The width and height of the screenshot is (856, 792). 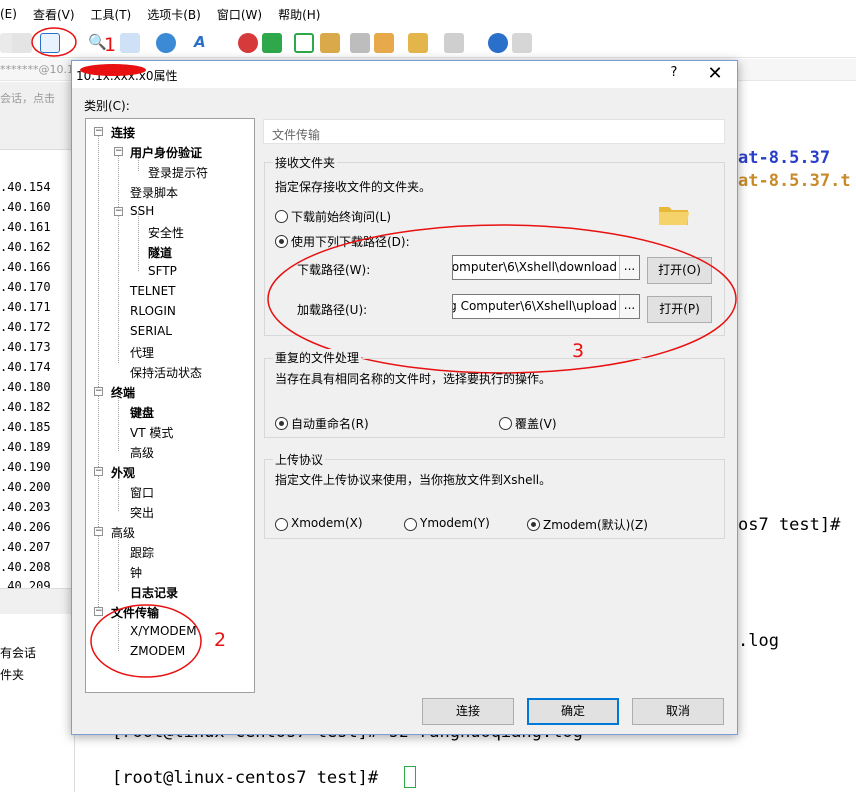 I want to click on session-item: .40.206, so click(x=25, y=527).